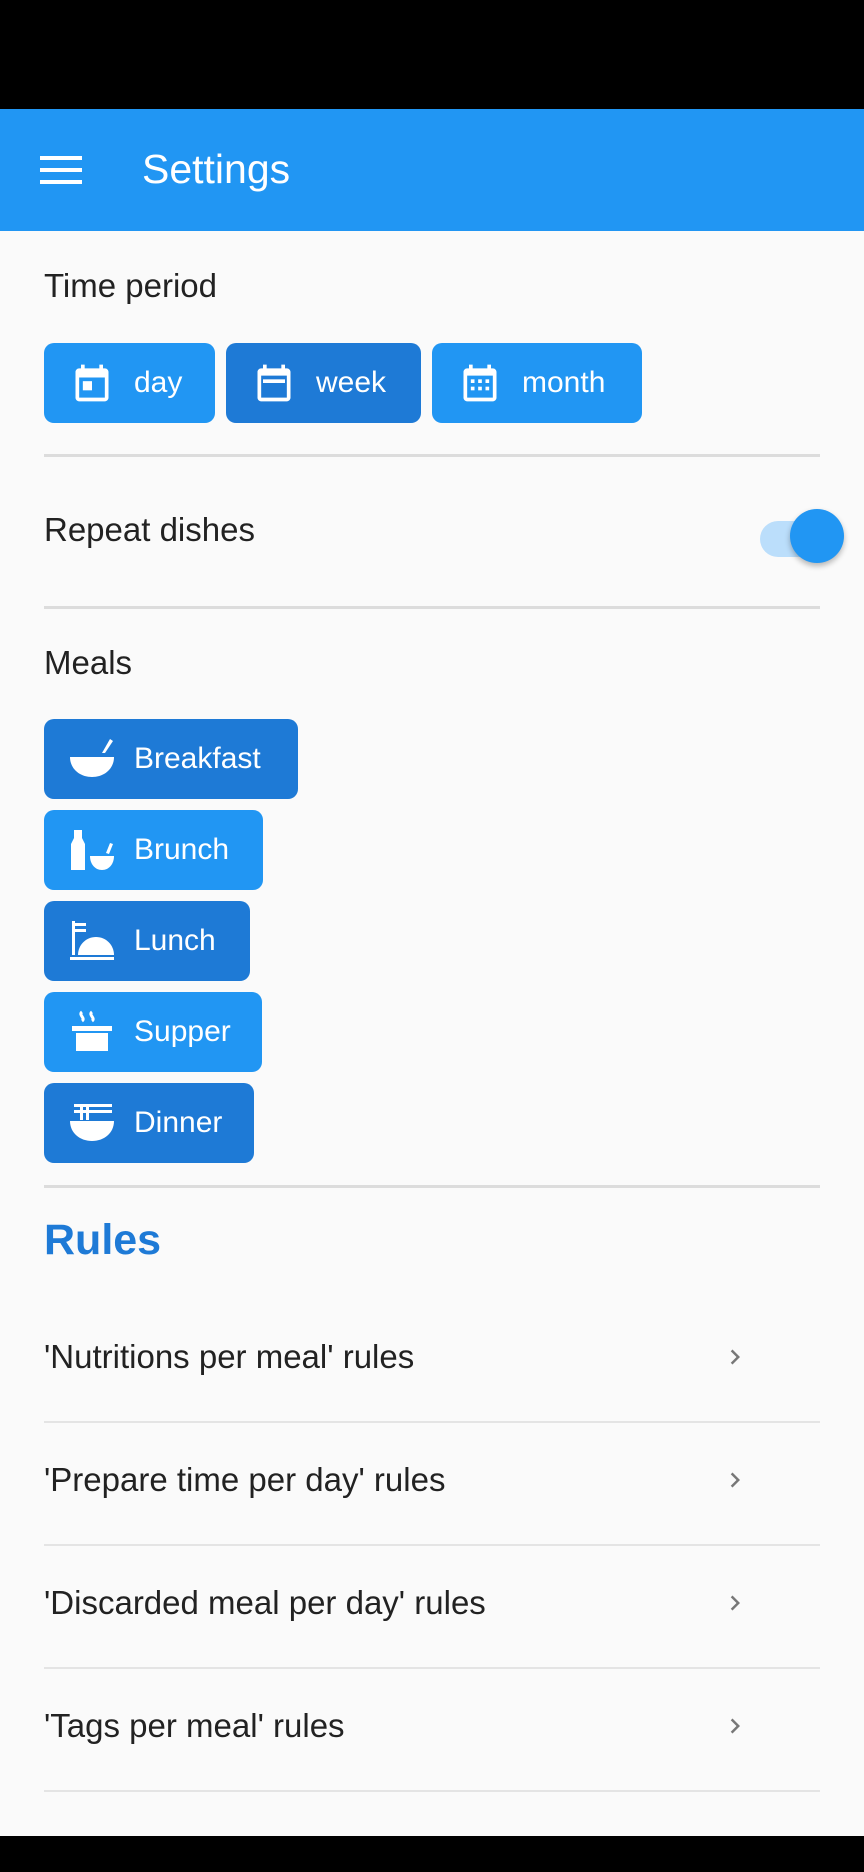 The image size is (864, 1872). I want to click on chip-label: Brunch, so click(182, 849).